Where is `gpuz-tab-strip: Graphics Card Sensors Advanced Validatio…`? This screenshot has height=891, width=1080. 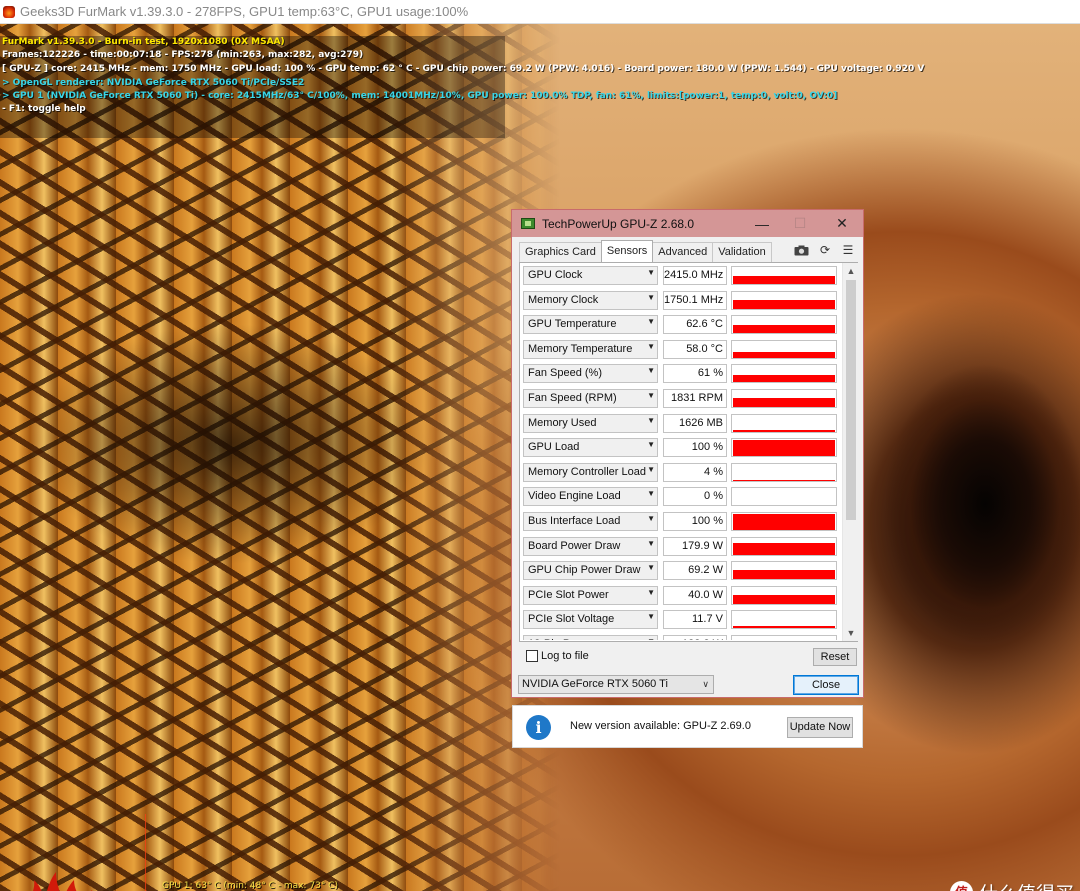 gpuz-tab-strip: Graphics Card Sensors Advanced Validatio… is located at coordinates (645, 251).